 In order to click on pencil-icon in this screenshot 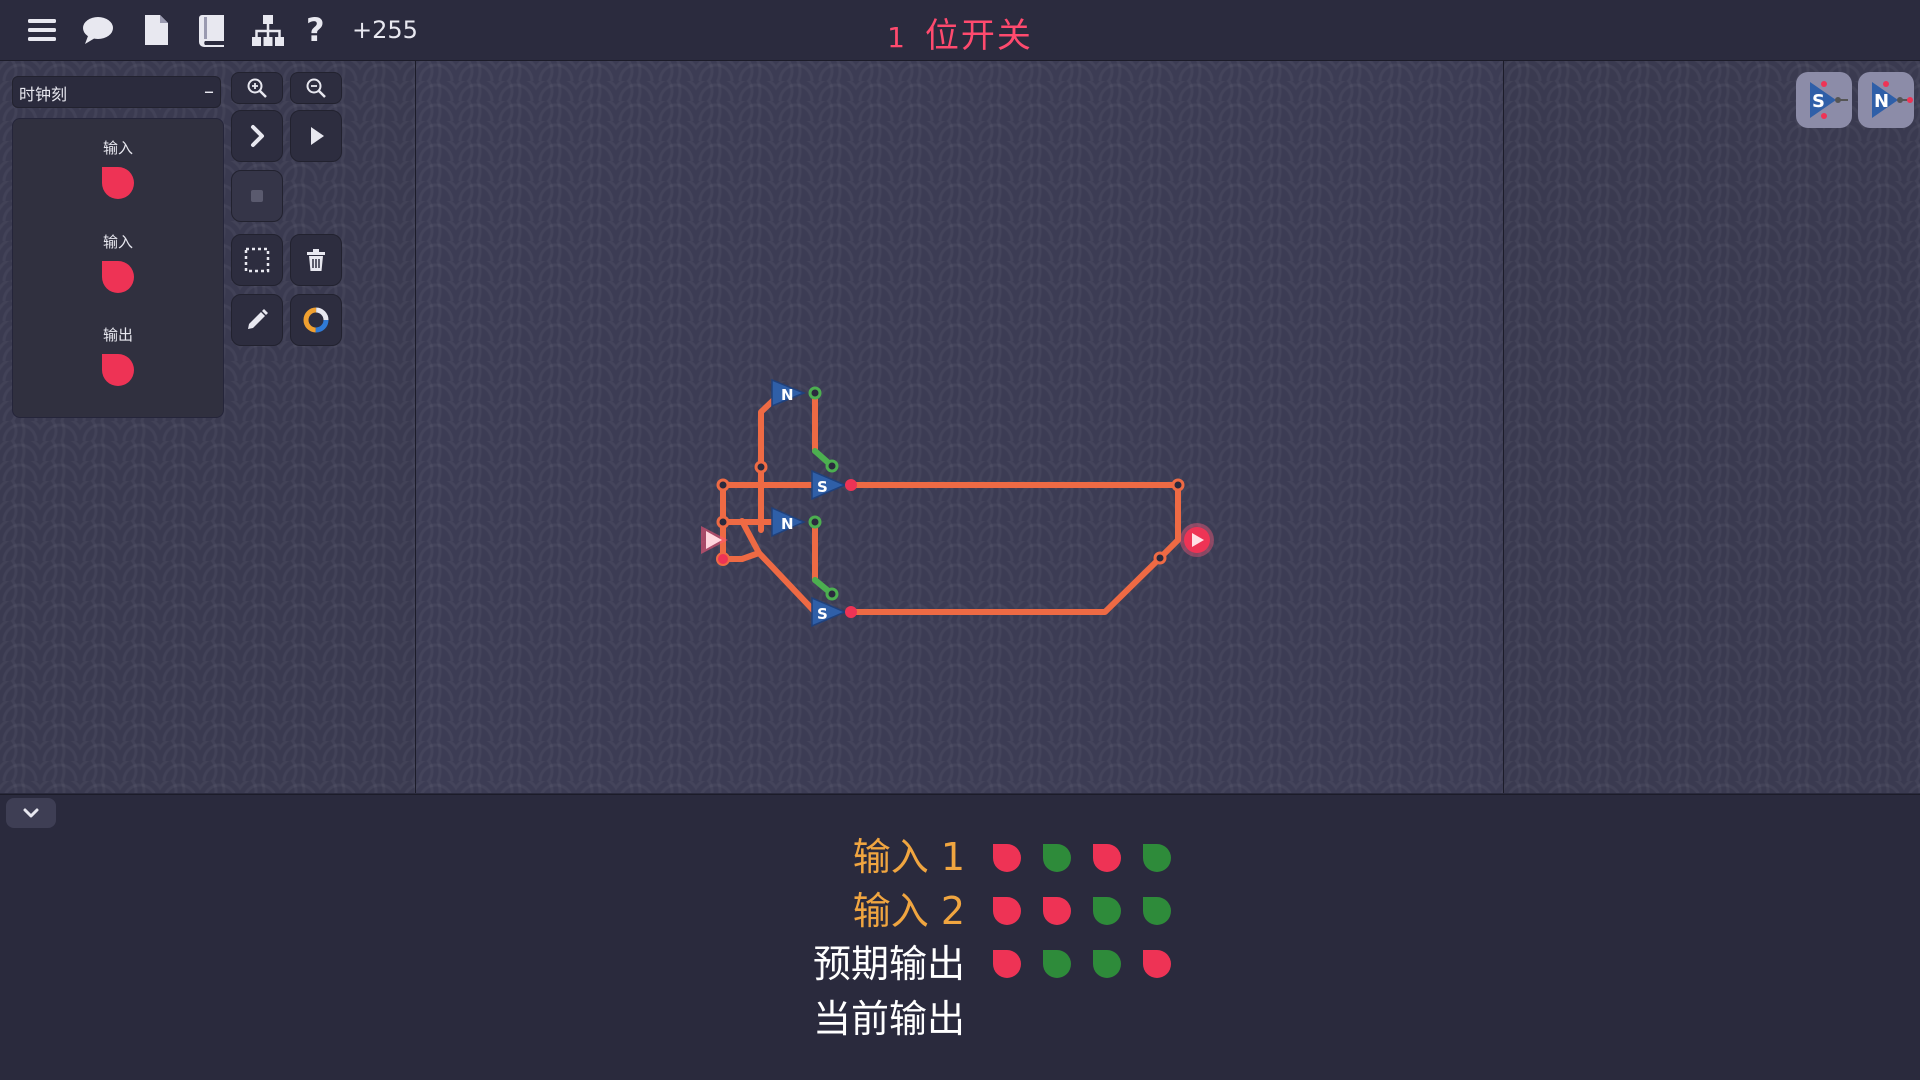, I will do `click(258, 319)`.